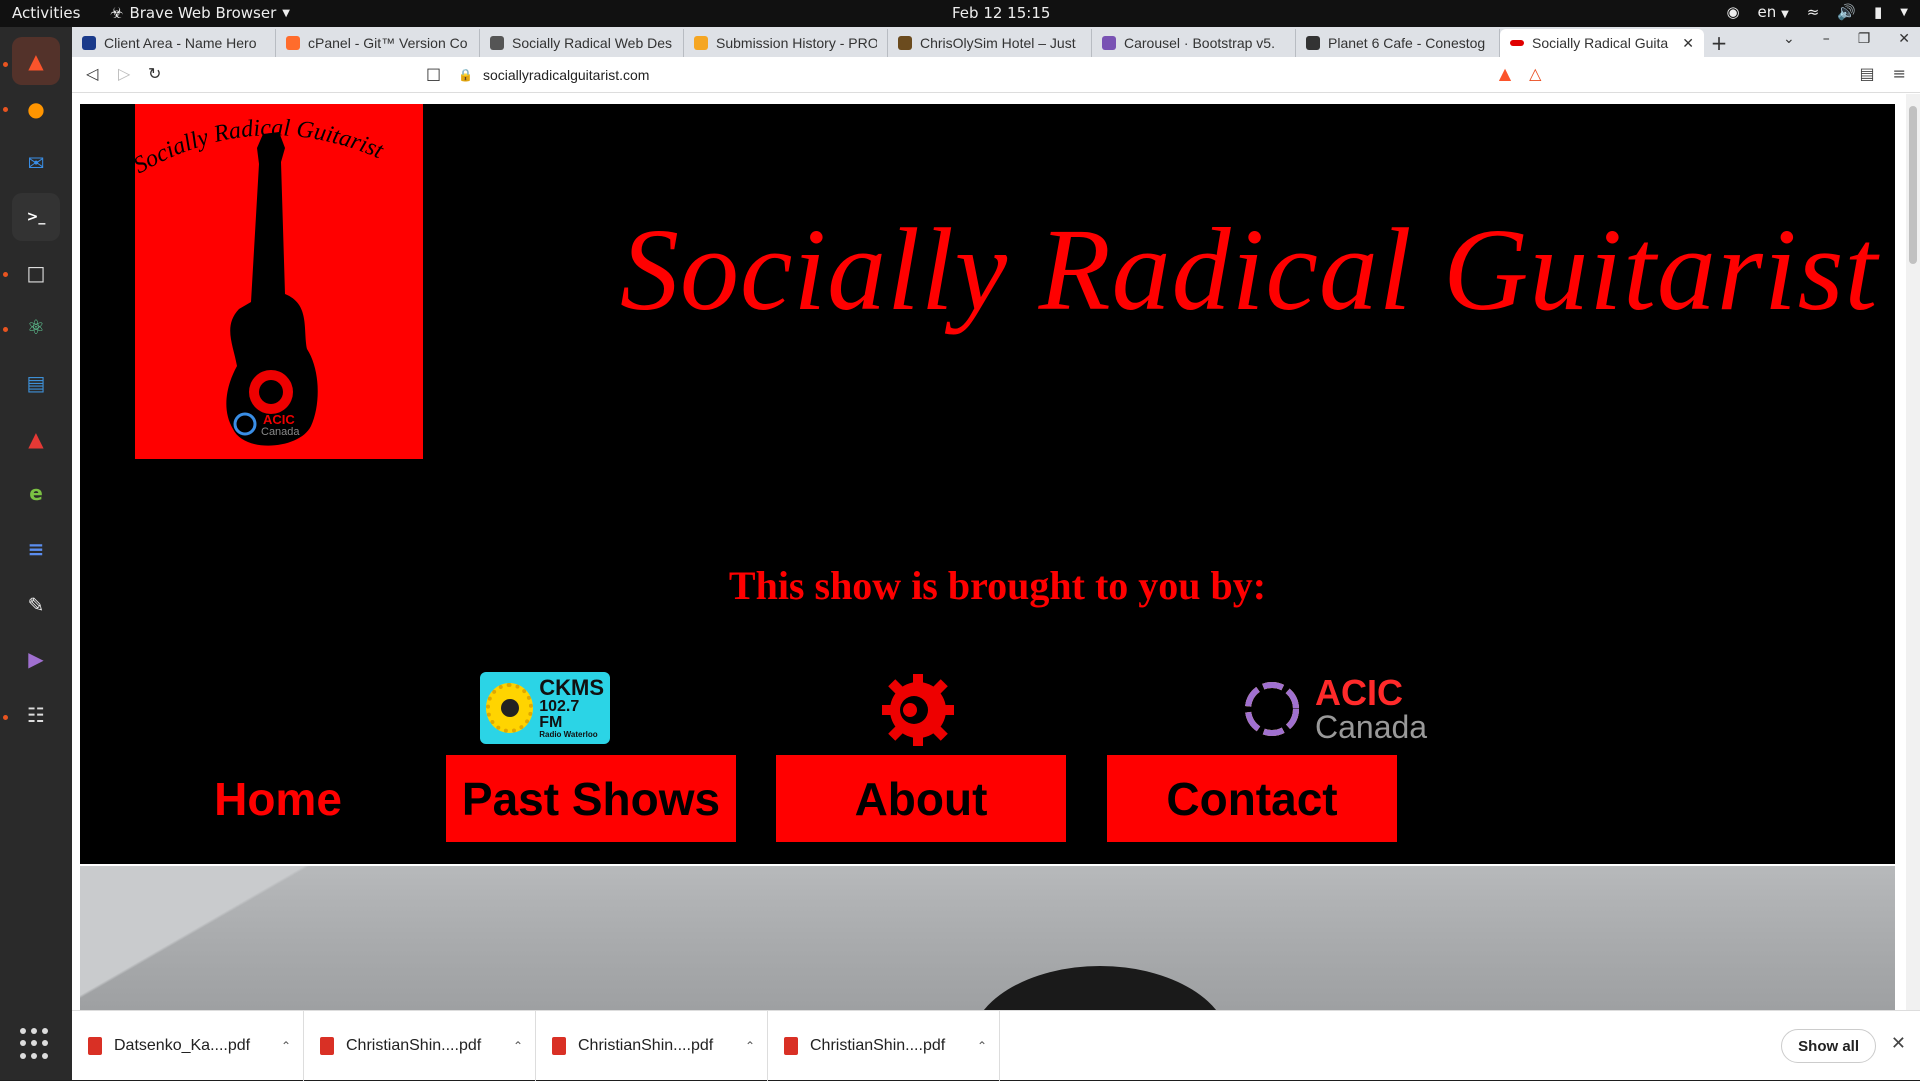 The height and width of the screenshot is (1081, 1920). I want to click on bookmark-icon: □, so click(433, 73).